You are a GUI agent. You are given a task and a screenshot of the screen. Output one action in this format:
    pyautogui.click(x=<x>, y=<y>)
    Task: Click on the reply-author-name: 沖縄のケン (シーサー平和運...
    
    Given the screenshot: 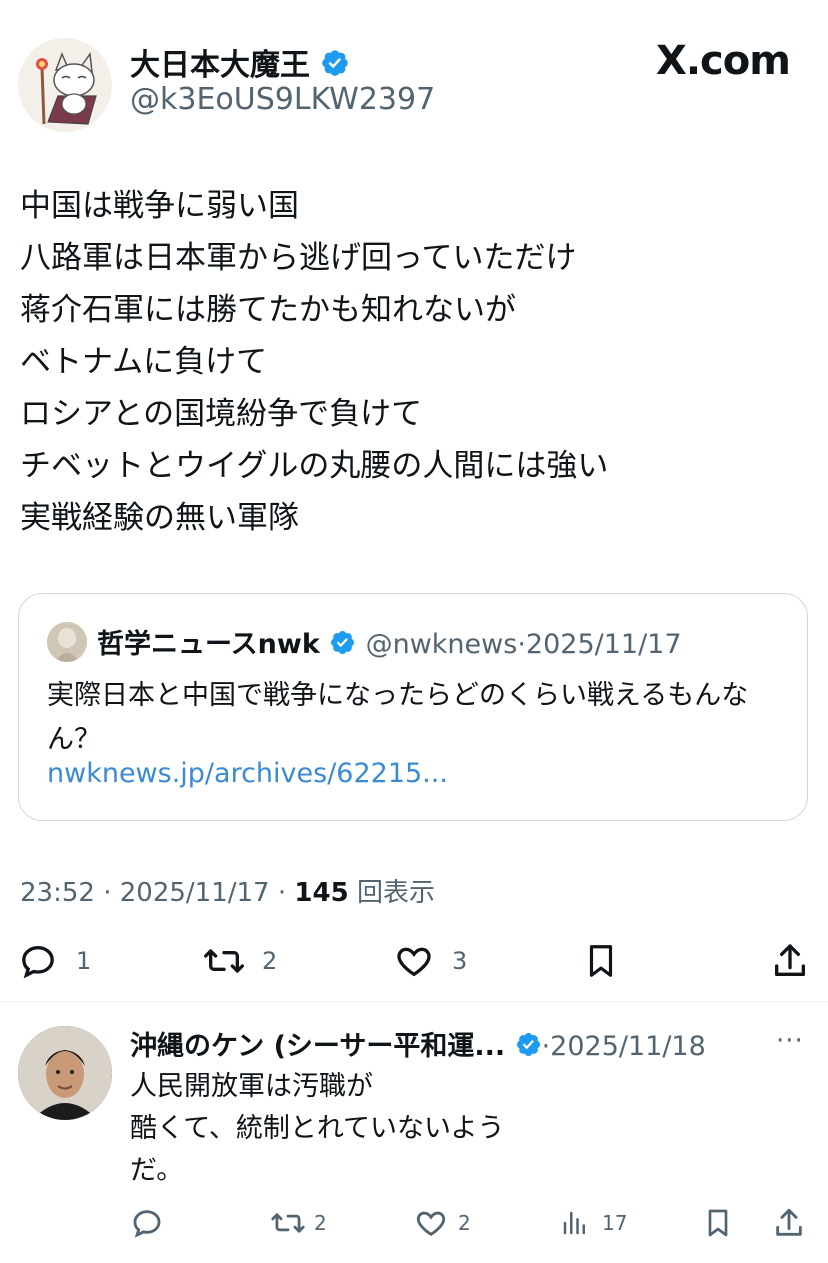 What is the action you would take?
    pyautogui.click(x=317, y=1046)
    